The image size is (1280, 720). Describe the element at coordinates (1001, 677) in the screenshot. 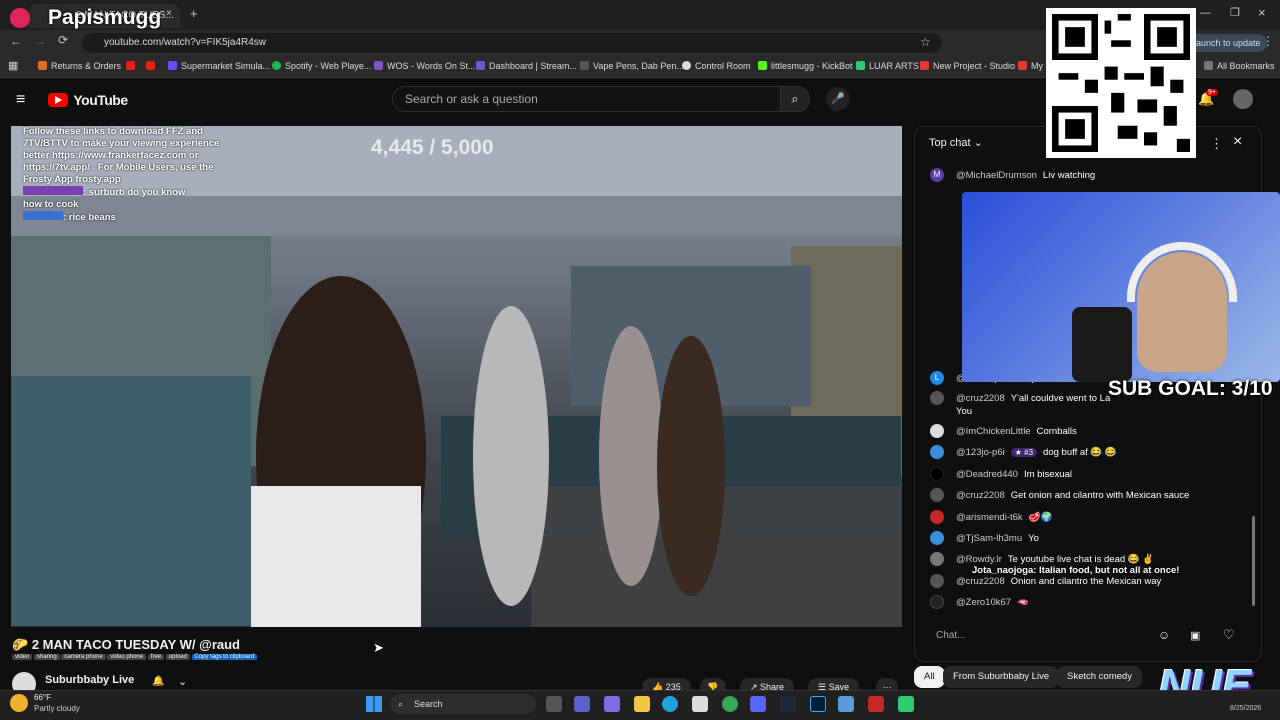

I see `chip-from-channel: From Suburbbaby Live` at that location.